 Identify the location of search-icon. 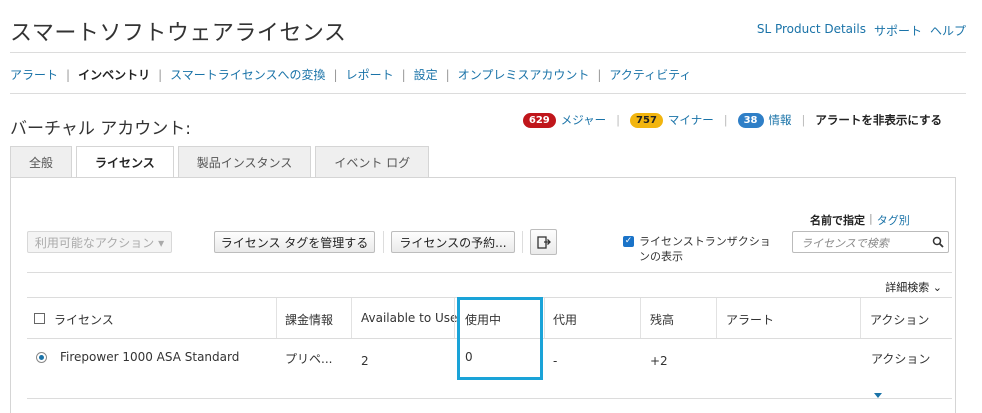
(938, 242).